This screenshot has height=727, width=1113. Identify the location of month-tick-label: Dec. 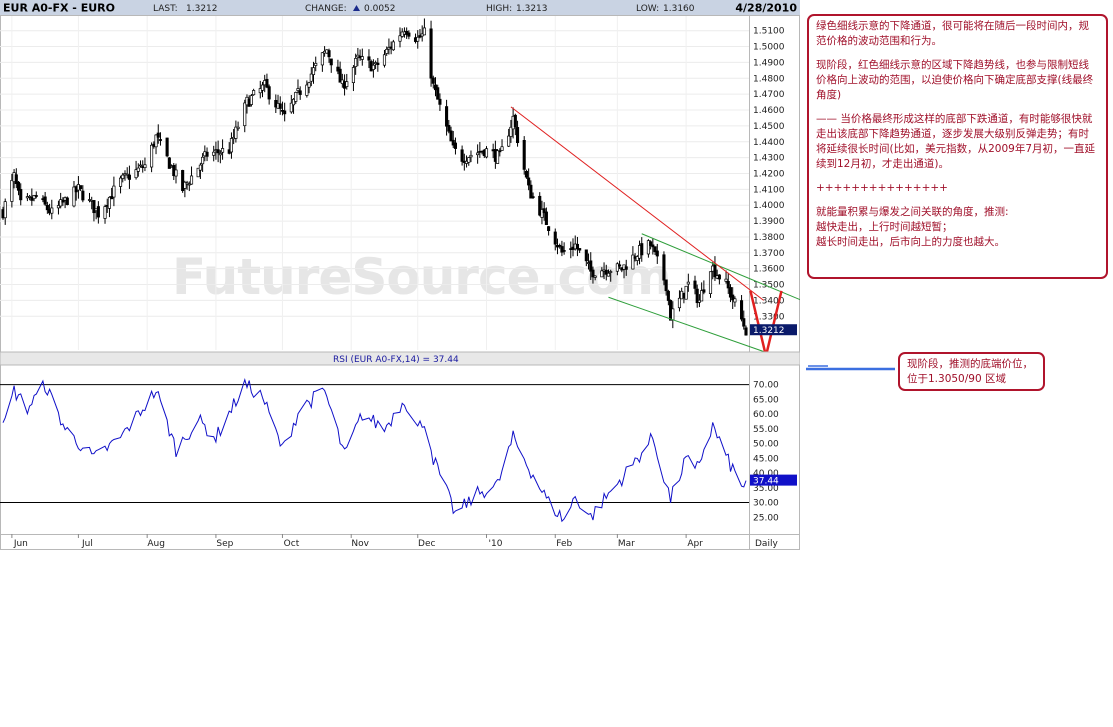
(426, 544).